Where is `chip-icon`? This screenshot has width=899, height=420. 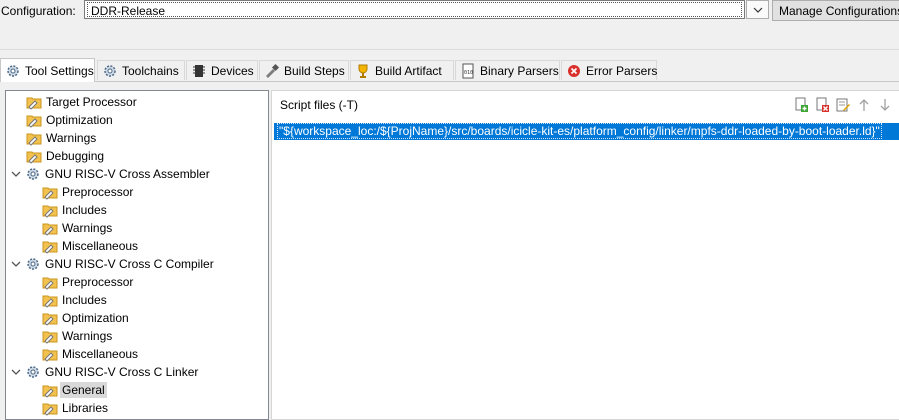 chip-icon is located at coordinates (199, 70).